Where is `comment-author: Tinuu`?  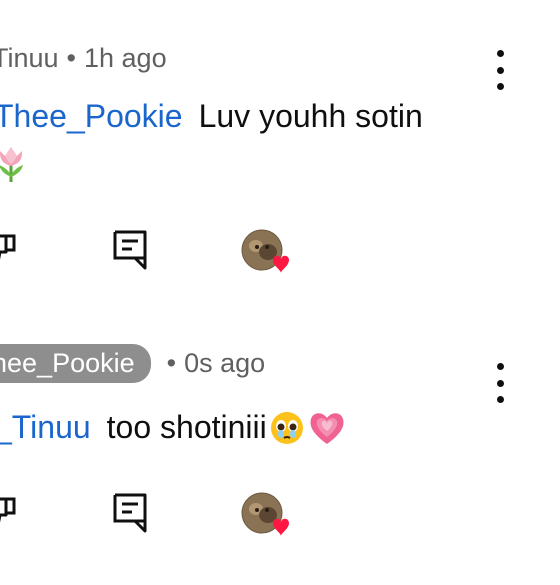
comment-author: Tinuu is located at coordinates (29, 58).